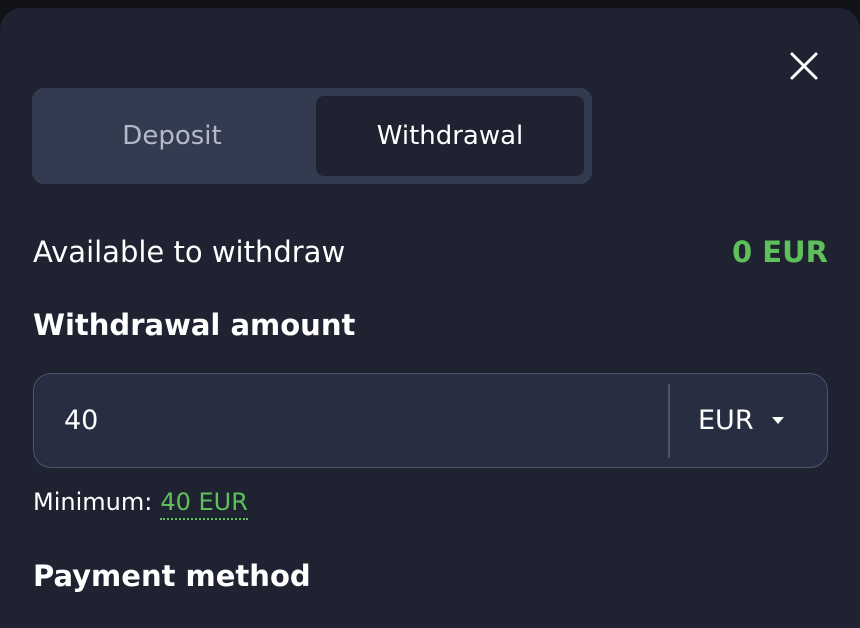 The width and height of the screenshot is (860, 628). Describe the element at coordinates (726, 420) in the screenshot. I see `currency-value: EUR` at that location.